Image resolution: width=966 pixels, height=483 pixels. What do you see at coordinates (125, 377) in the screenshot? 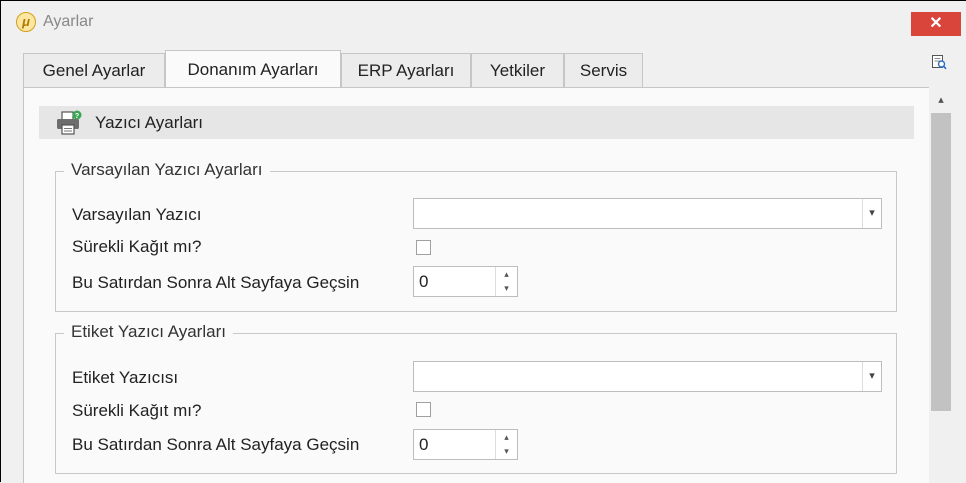
I see `label-printer-label: Etiket Yazıcısı` at bounding box center [125, 377].